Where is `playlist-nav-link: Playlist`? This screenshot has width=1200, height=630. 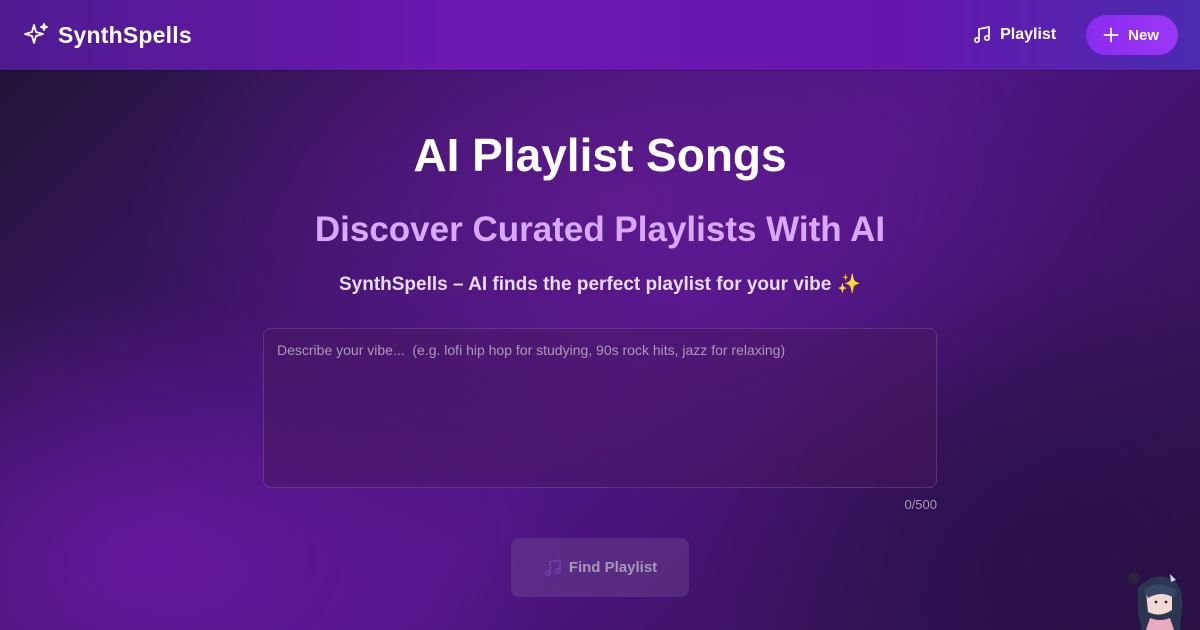 playlist-nav-link: Playlist is located at coordinates (1014, 35).